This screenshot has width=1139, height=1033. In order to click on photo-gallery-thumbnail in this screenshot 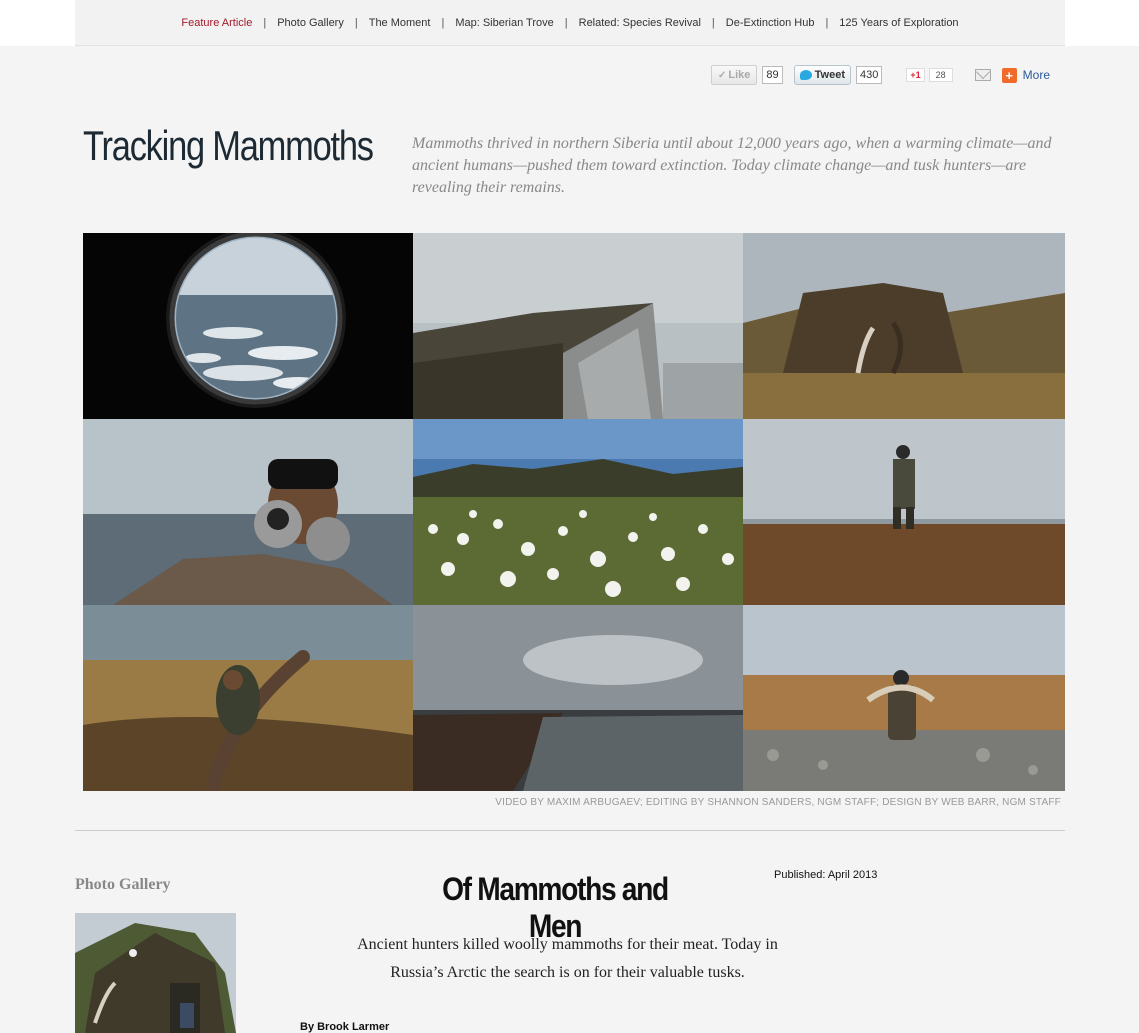, I will do `click(155, 973)`.